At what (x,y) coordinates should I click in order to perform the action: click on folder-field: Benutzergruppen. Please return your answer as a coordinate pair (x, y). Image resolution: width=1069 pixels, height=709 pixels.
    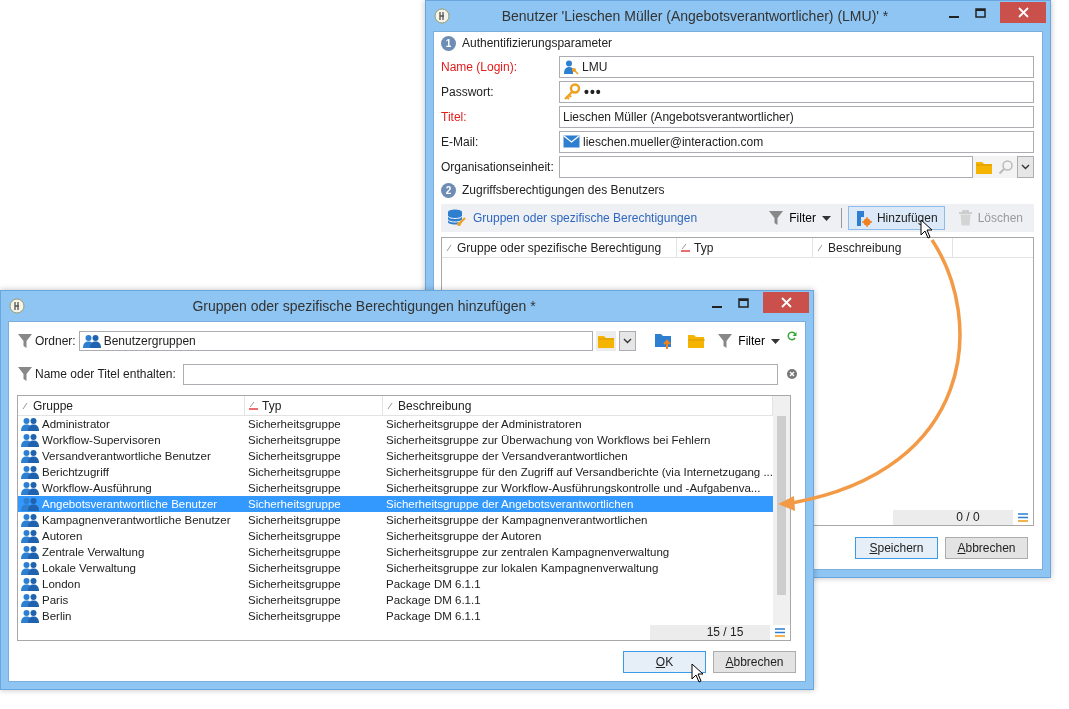
    Looking at the image, I should click on (336, 341).